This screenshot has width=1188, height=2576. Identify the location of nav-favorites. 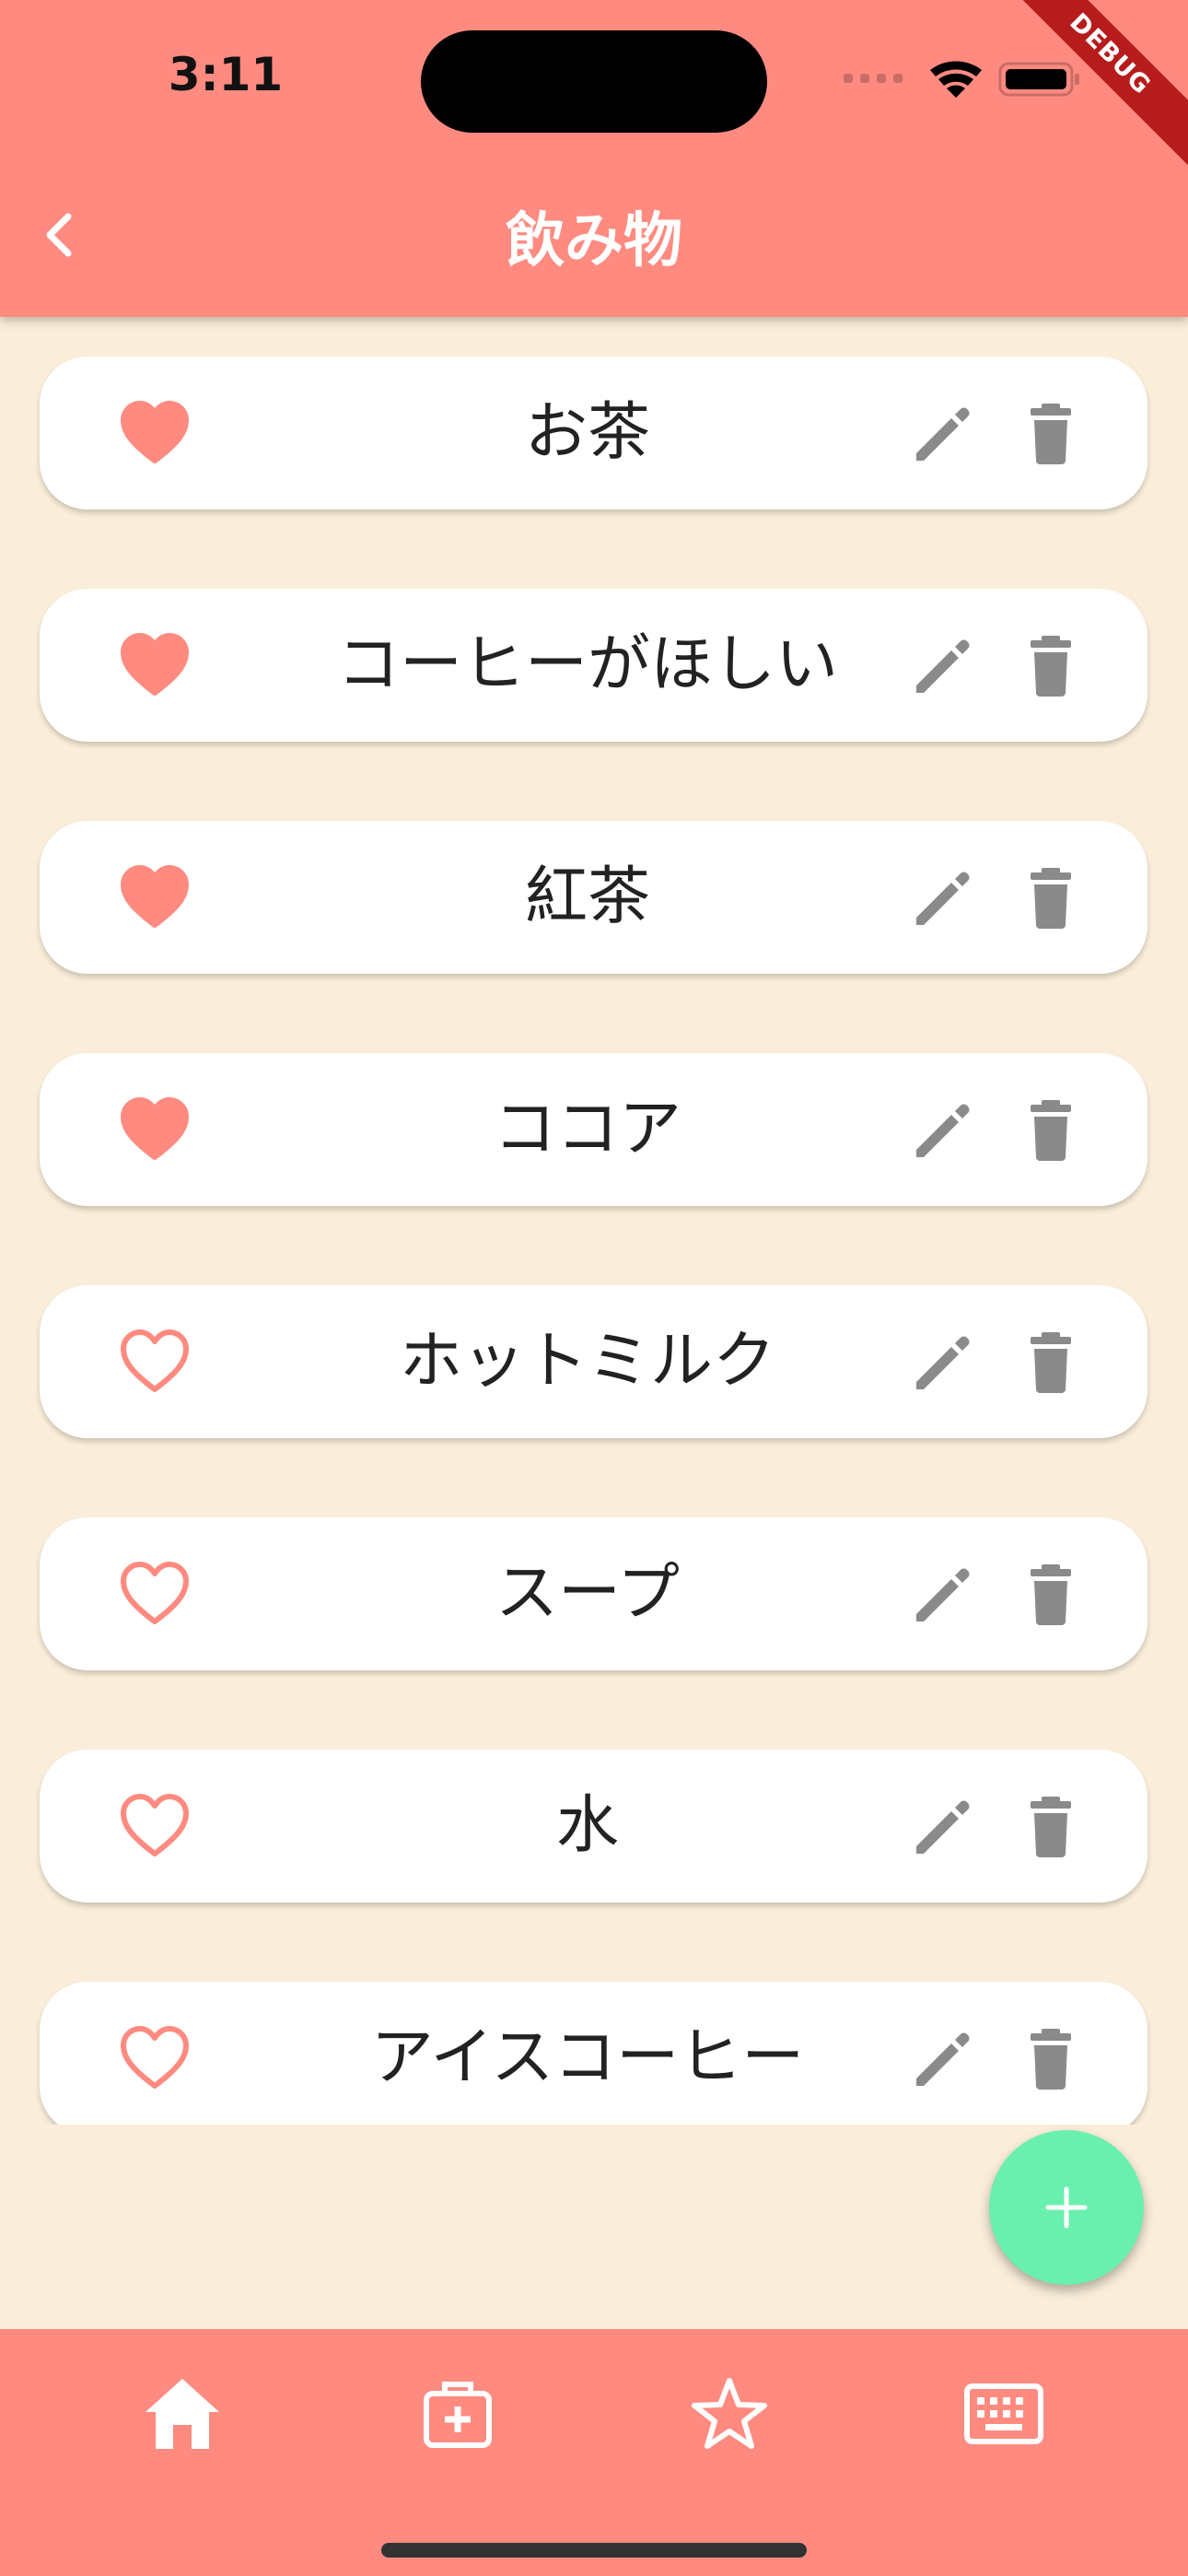
(729, 2414).